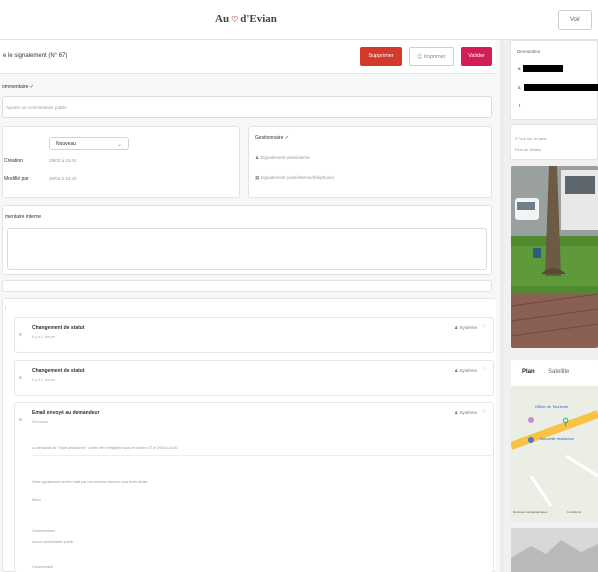  Describe the element at coordinates (528, 149) in the screenshot. I see `address-line-2: Plus de détails` at that location.